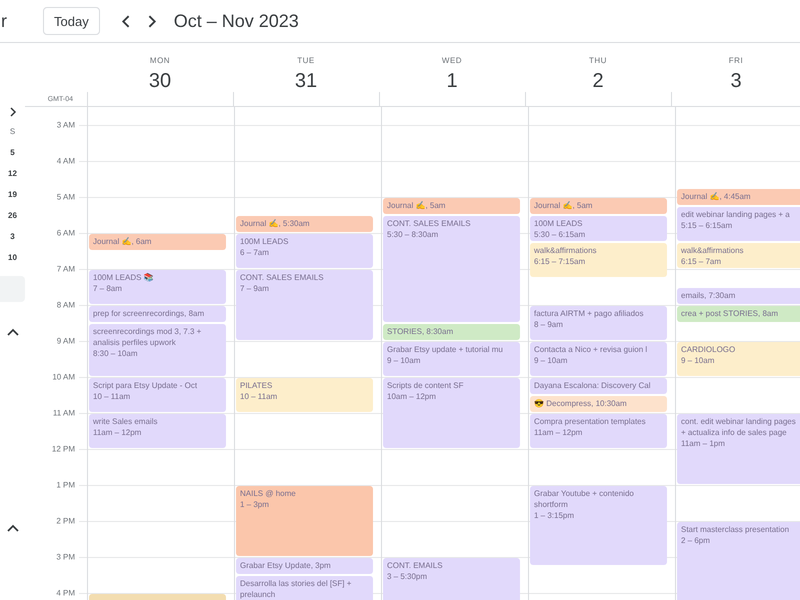  What do you see at coordinates (598, 386) in the screenshot?
I see `calendar-event: Dayana Escalona: Discovery Cal` at bounding box center [598, 386].